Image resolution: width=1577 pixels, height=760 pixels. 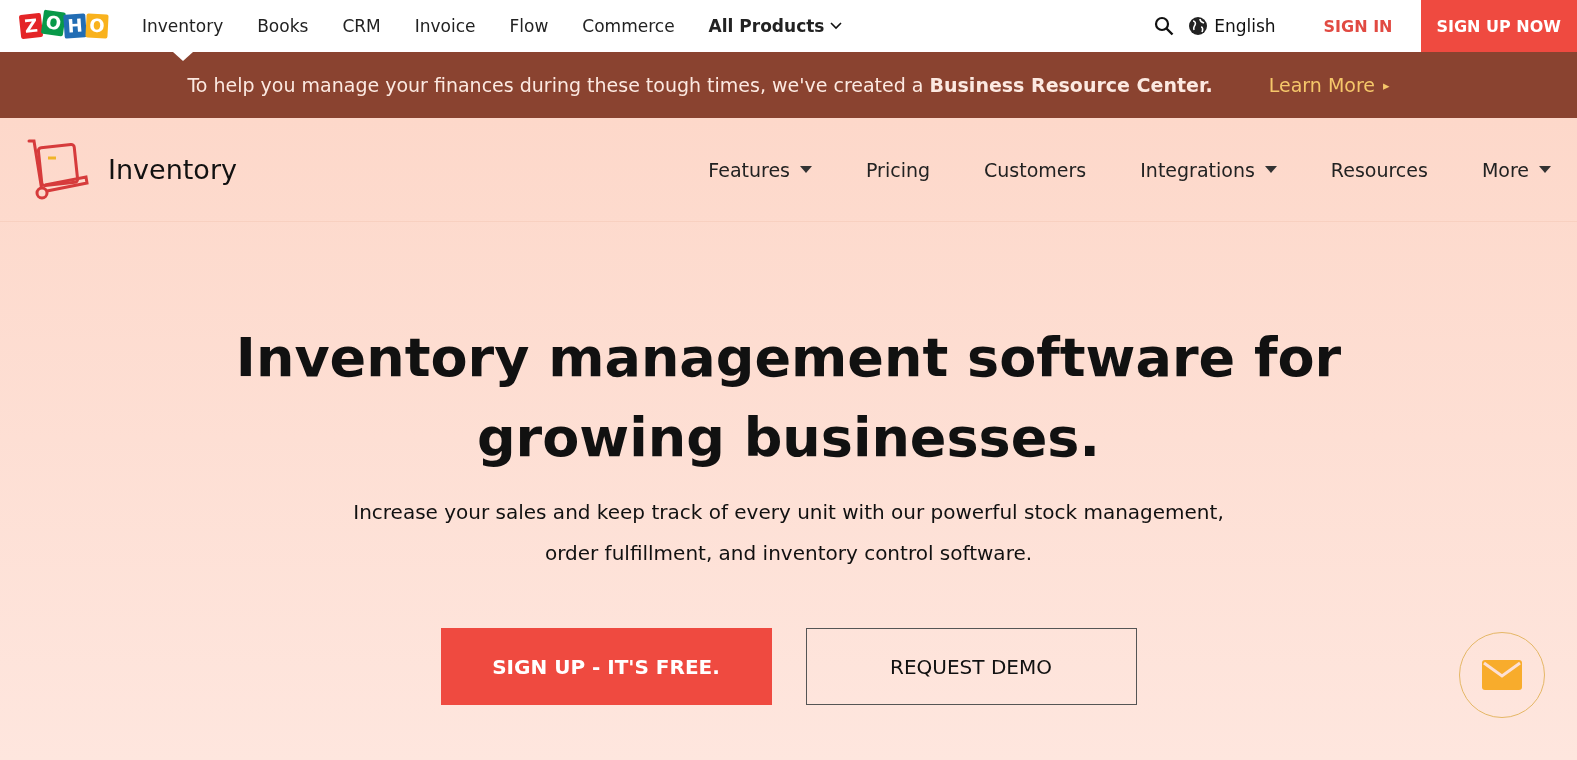 What do you see at coordinates (836, 26) in the screenshot?
I see `caret-icon` at bounding box center [836, 26].